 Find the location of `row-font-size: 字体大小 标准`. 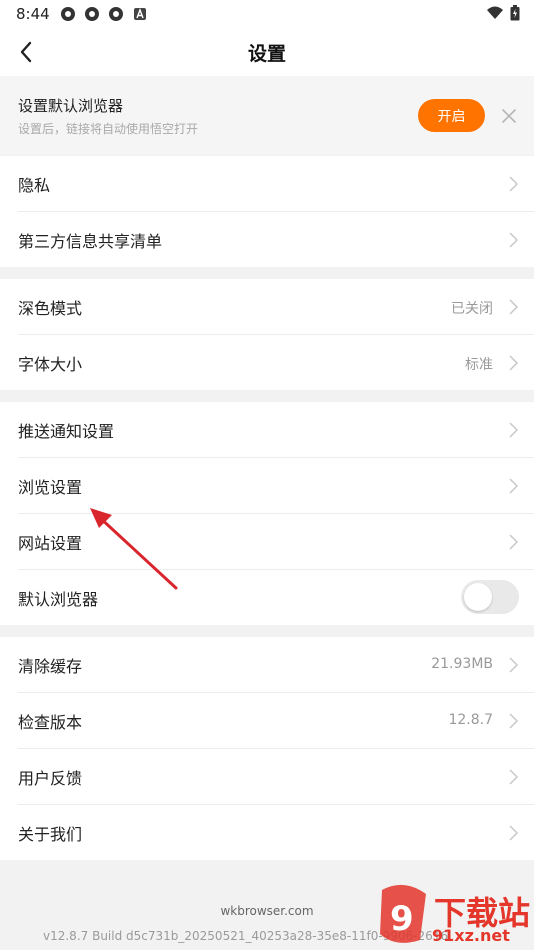

row-font-size: 字体大小 标准 is located at coordinates (267, 362).